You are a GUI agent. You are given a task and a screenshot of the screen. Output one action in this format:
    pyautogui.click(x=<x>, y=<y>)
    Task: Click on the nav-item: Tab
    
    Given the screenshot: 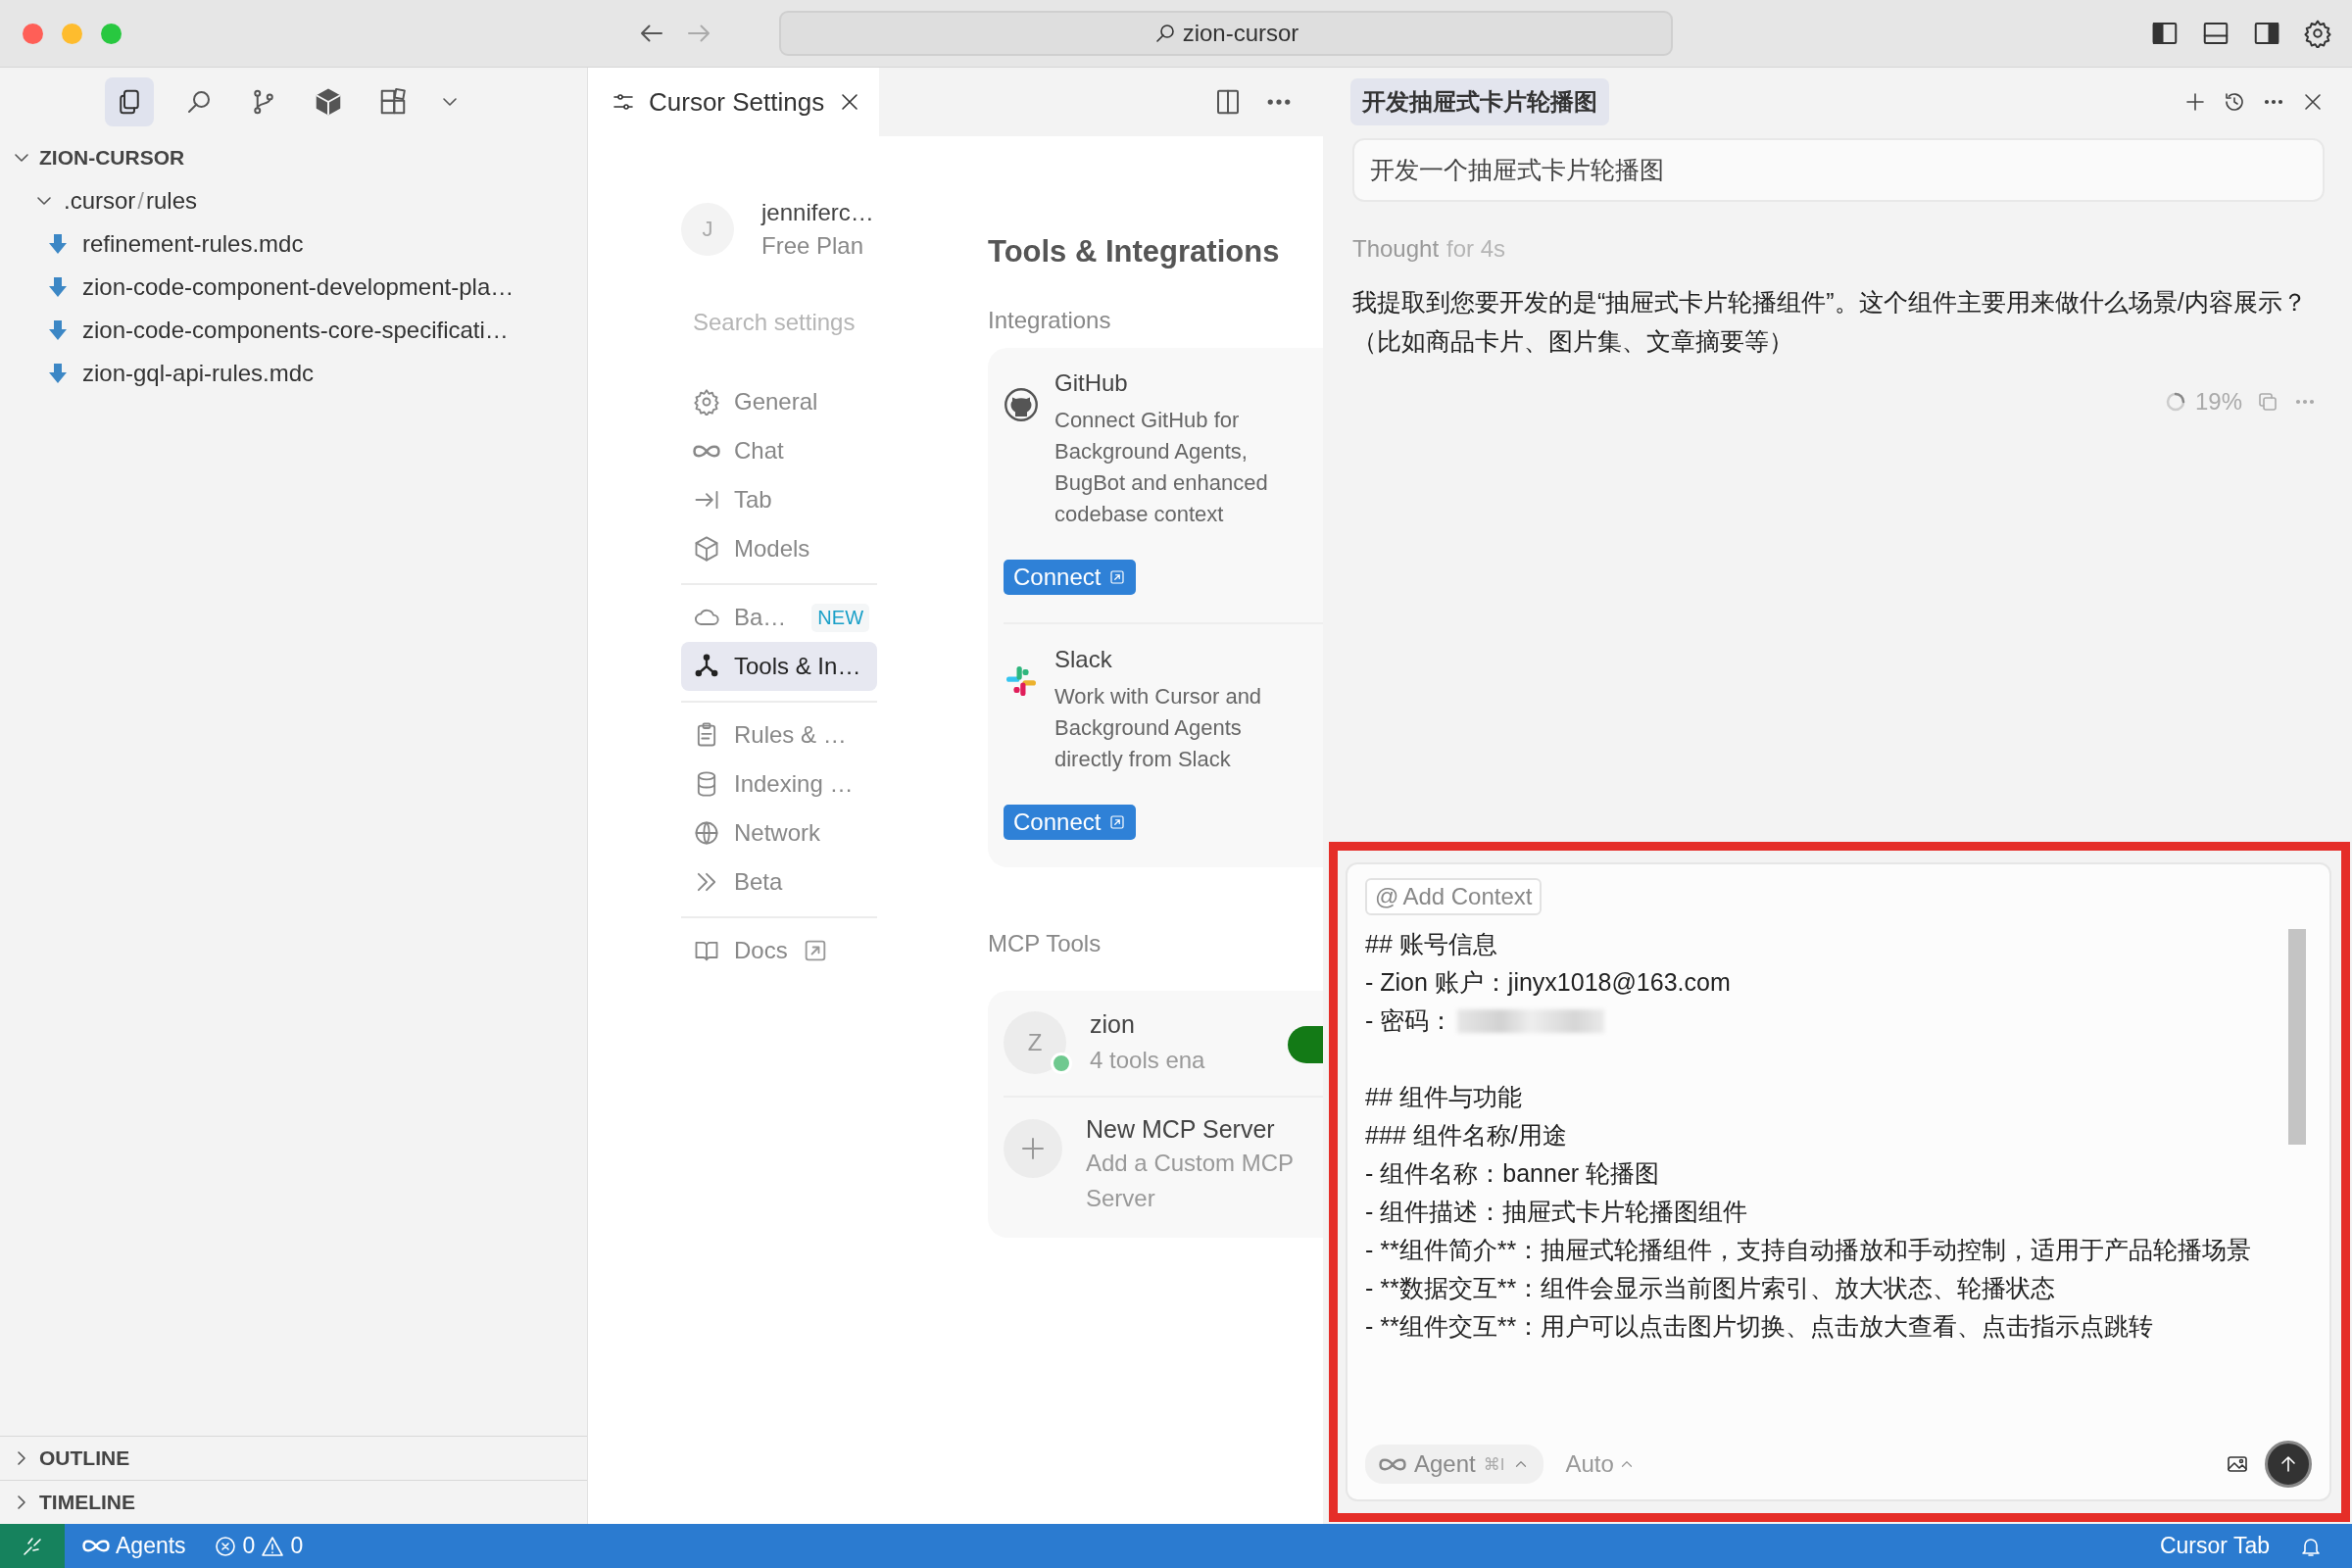 What is the action you would take?
    pyautogui.click(x=779, y=499)
    